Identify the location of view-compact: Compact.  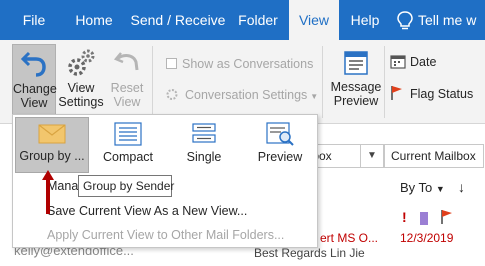
(128, 145).